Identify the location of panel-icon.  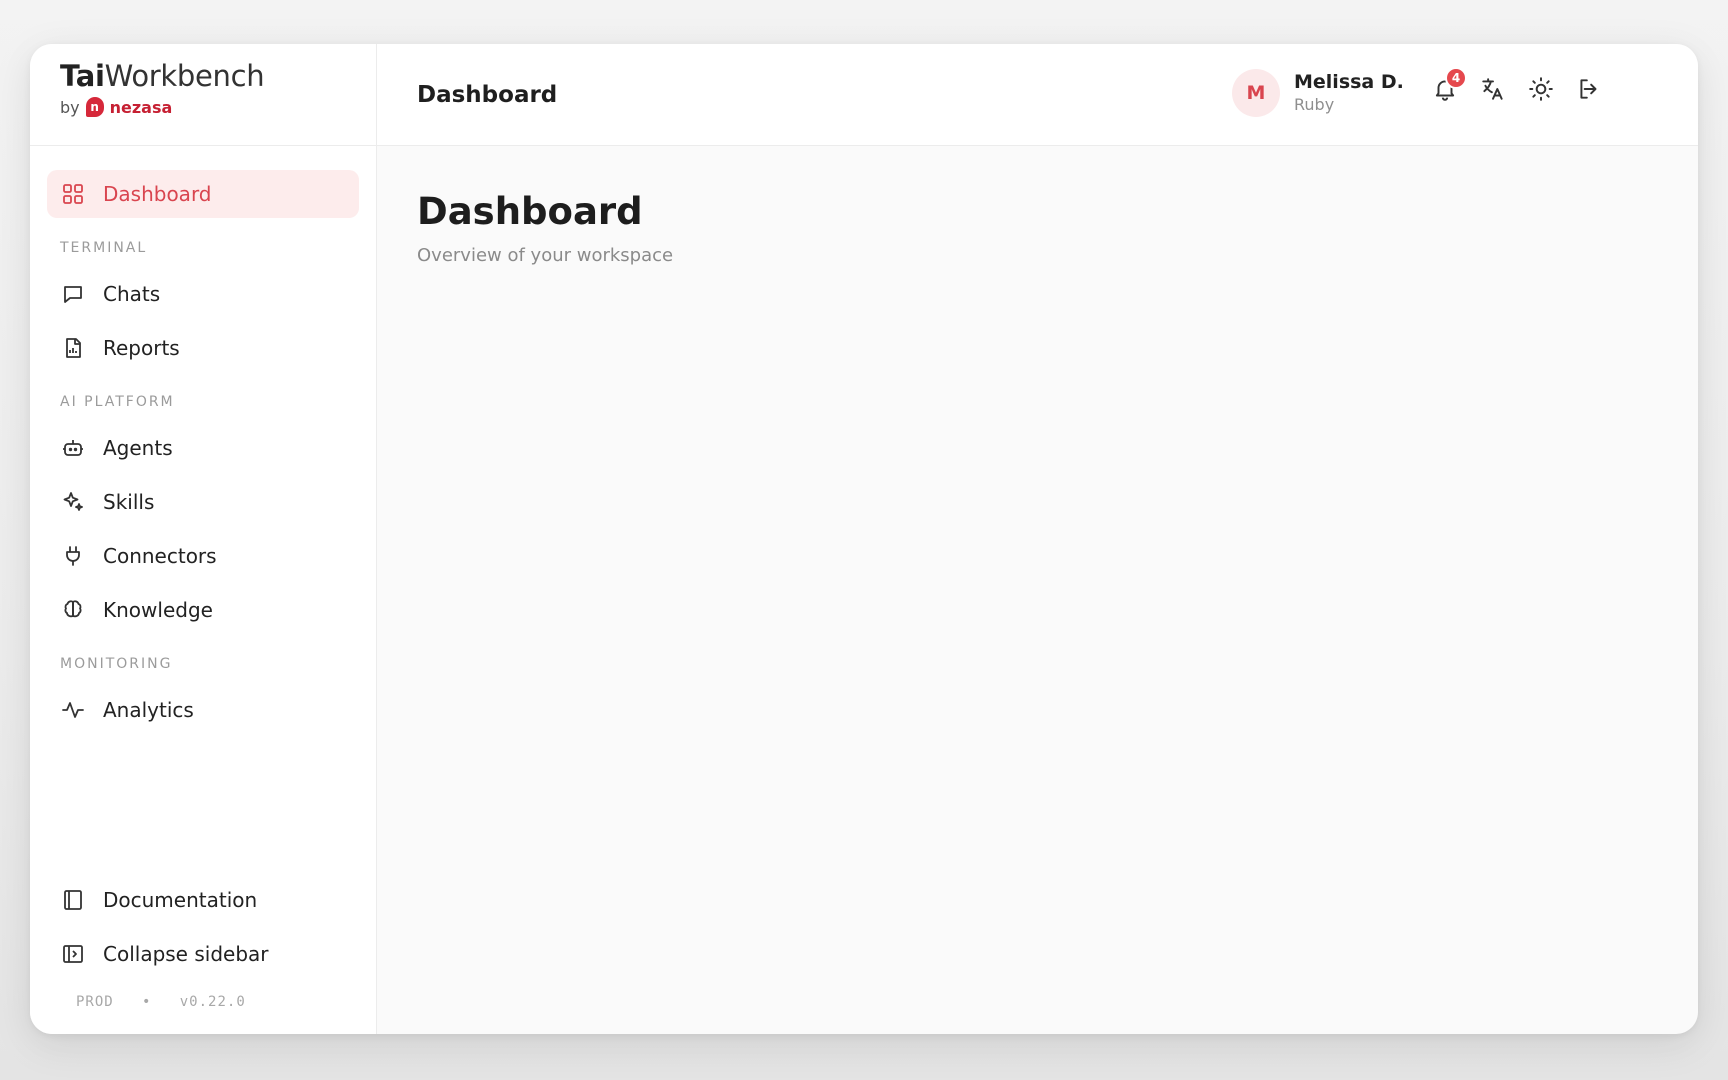
(73, 954).